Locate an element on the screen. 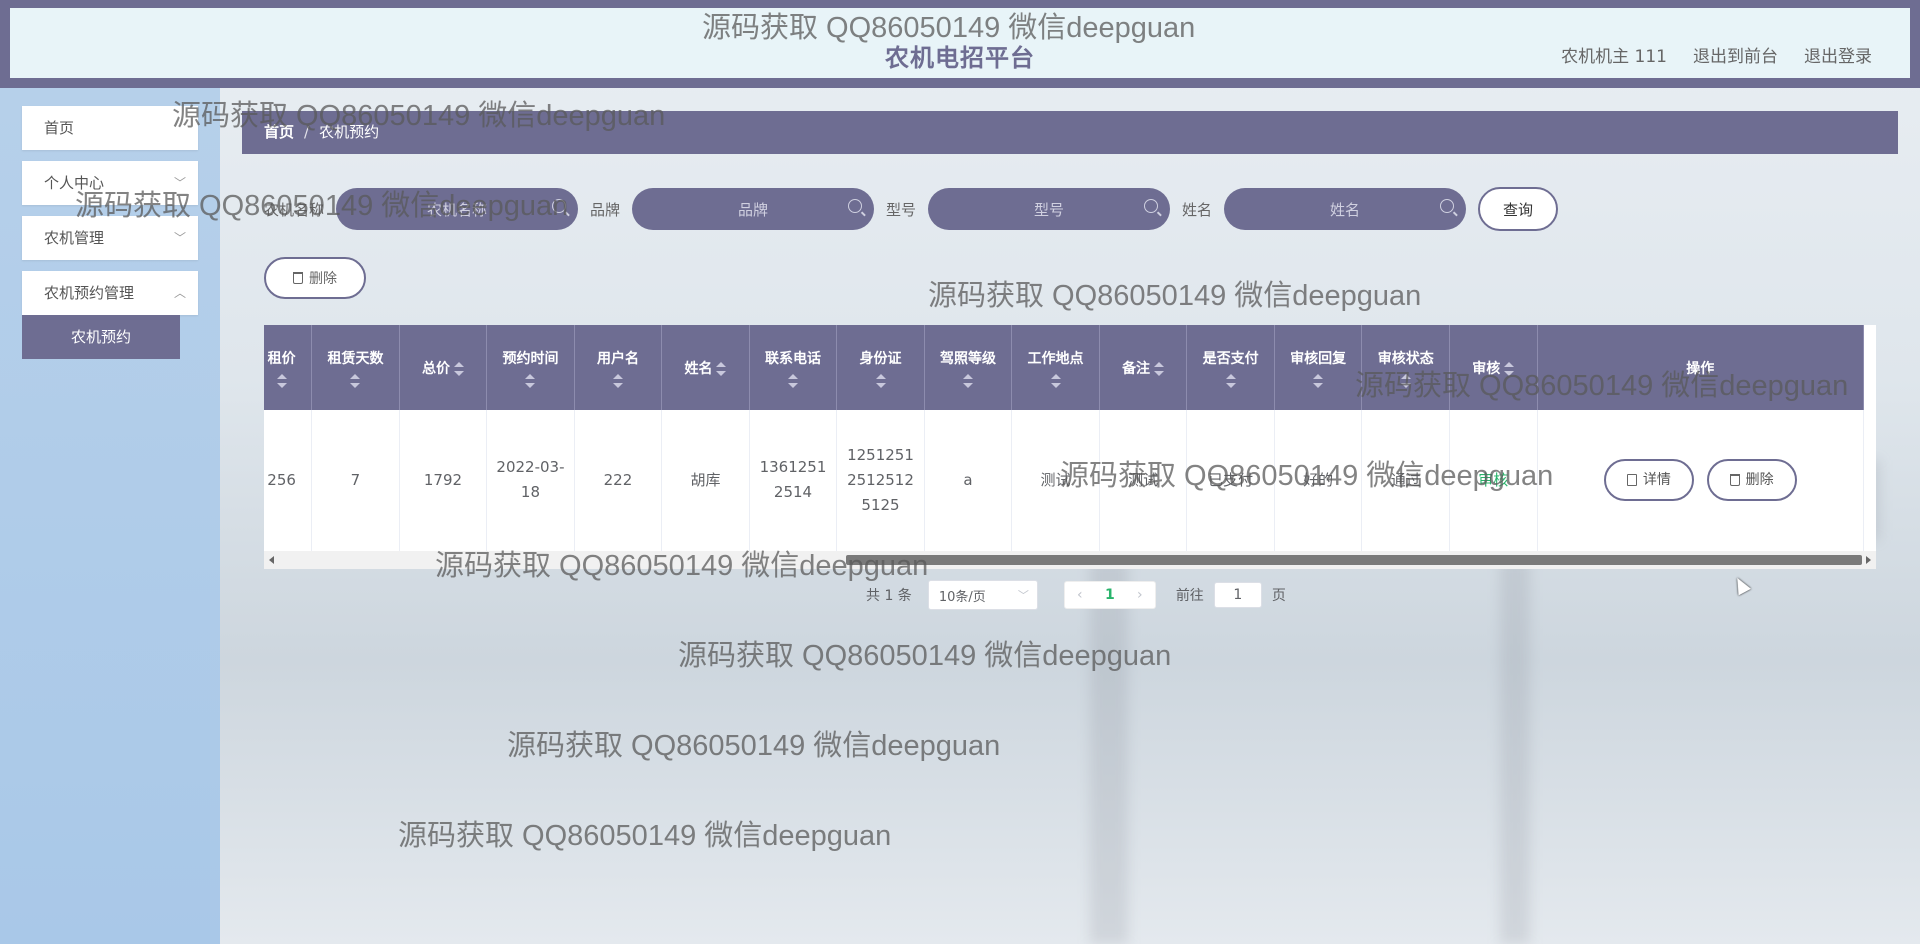  scroll-thumb is located at coordinates (1354, 560).